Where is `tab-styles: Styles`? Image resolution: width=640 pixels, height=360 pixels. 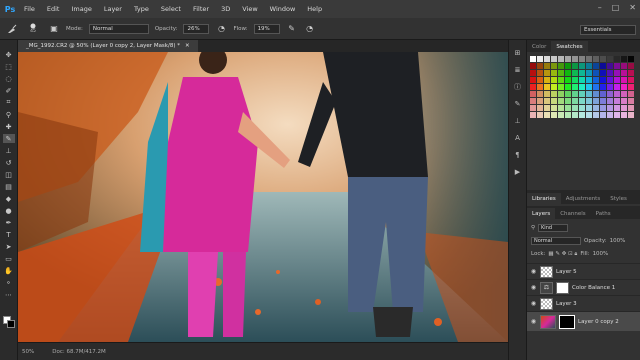 tab-styles: Styles is located at coordinates (618, 198).